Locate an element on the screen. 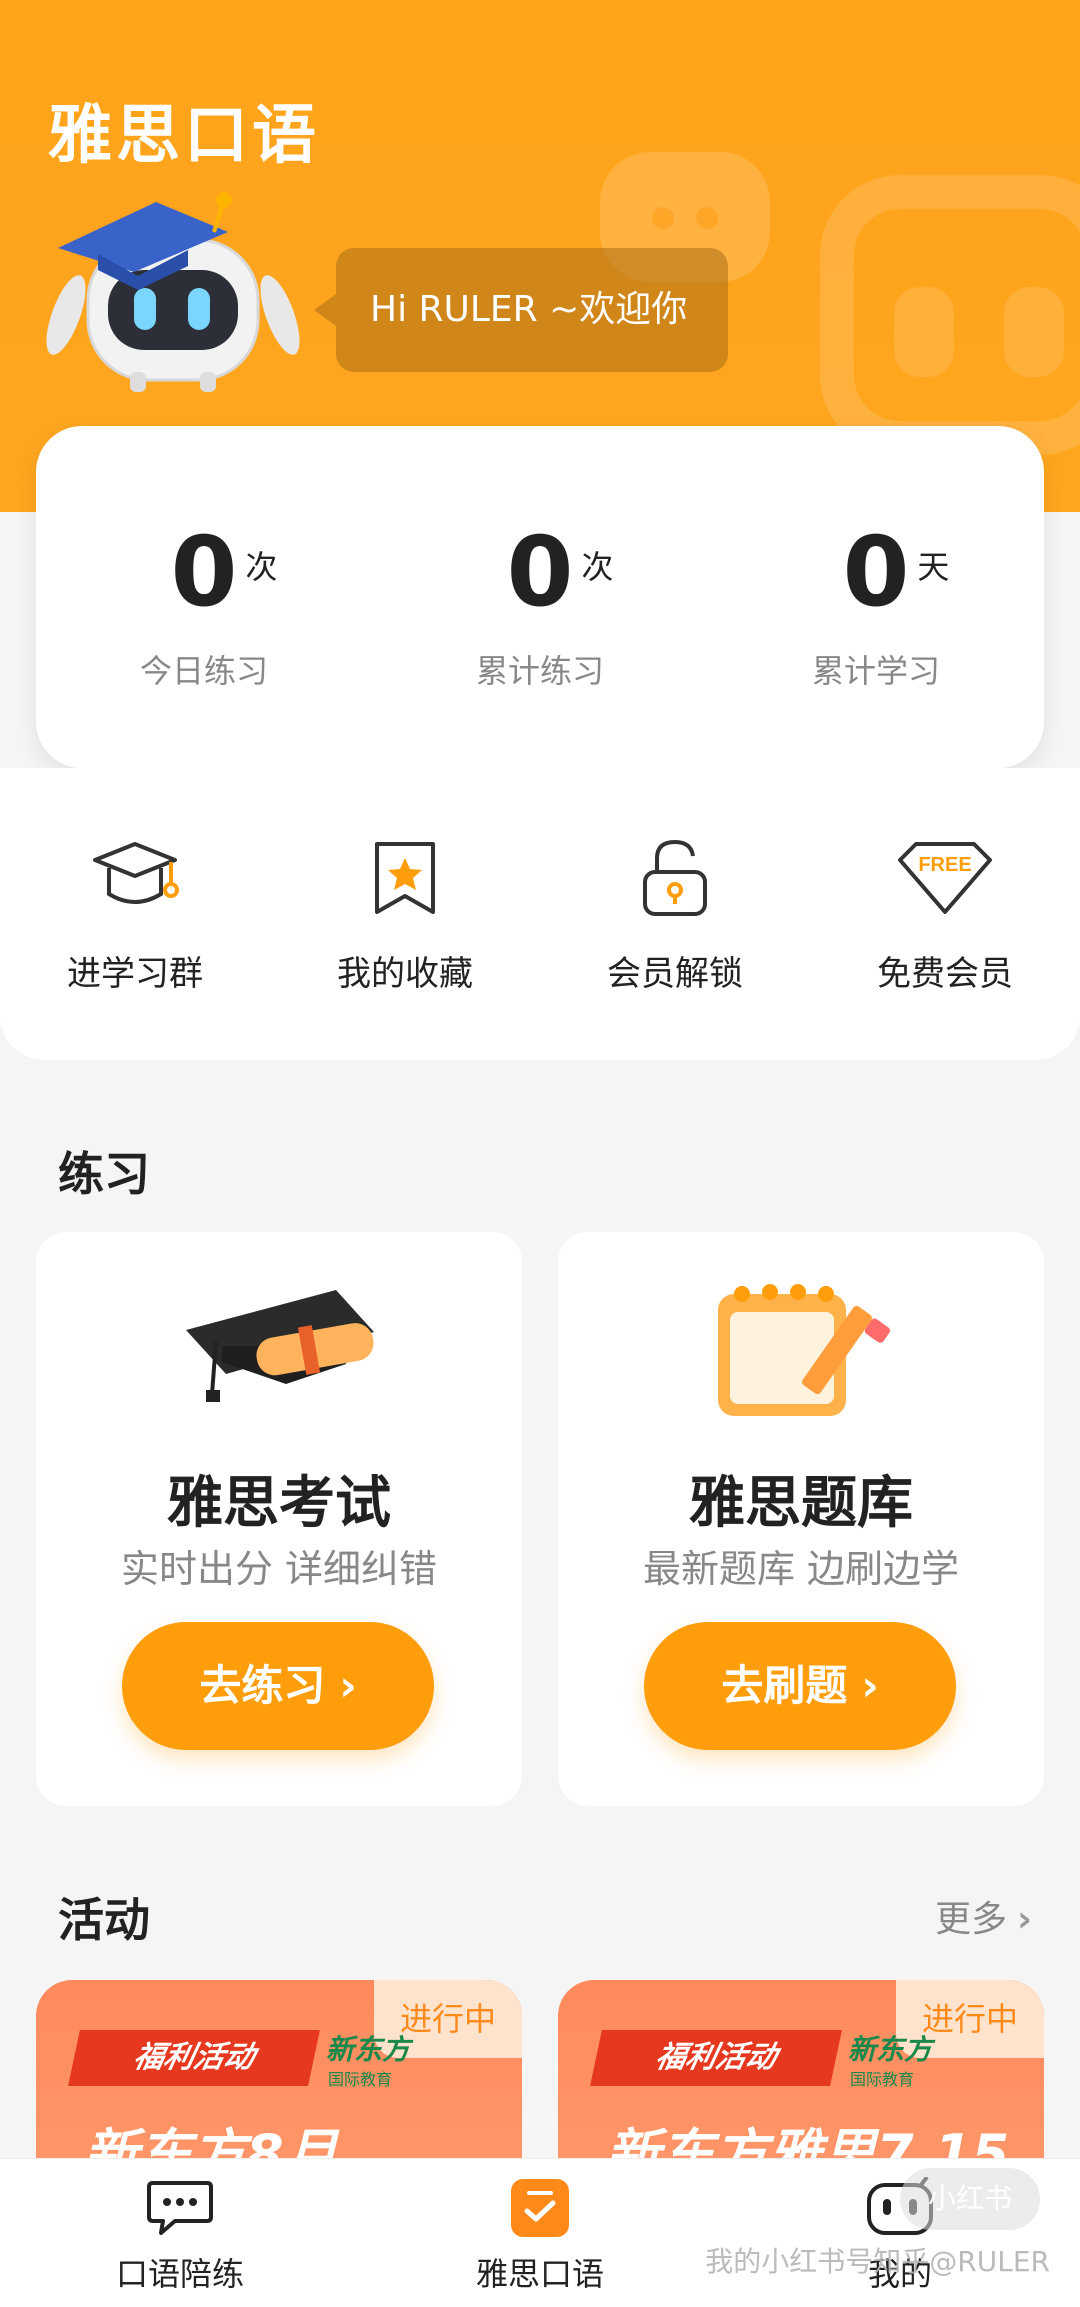 The width and height of the screenshot is (1080, 2307). free-badge-text: FREE is located at coordinates (944, 865).